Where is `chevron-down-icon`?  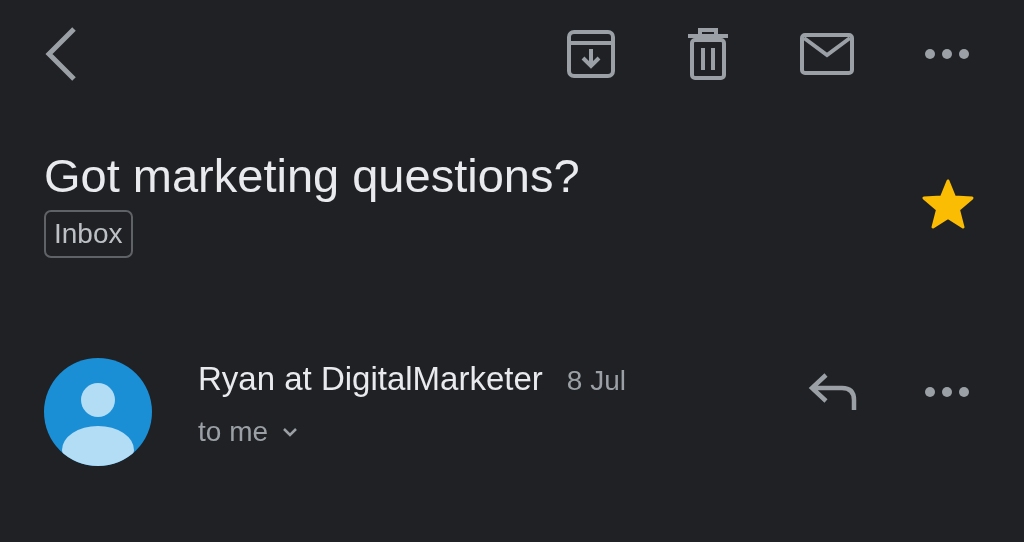 chevron-down-icon is located at coordinates (290, 432).